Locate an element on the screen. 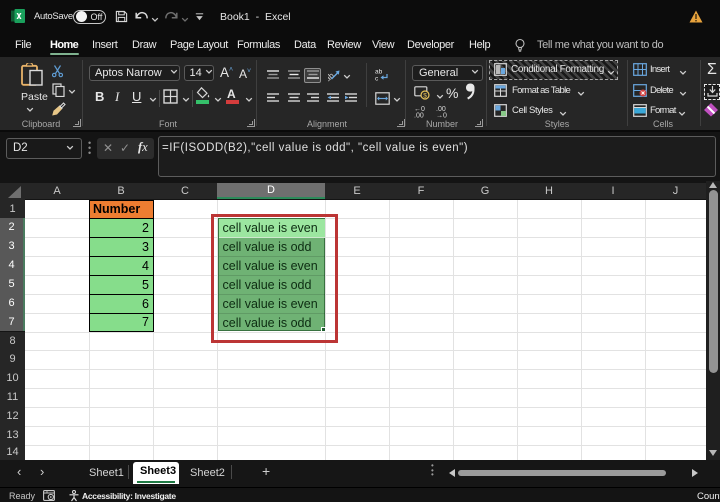  svg-text: →0 is located at coordinates (441, 116).